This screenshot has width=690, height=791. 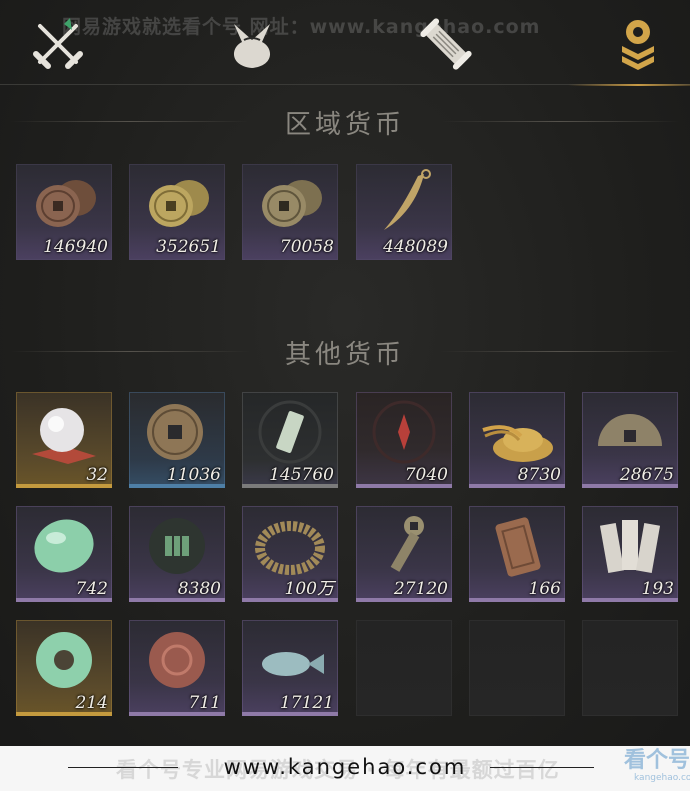 I want to click on tab-scroll, so click(x=446, y=44).